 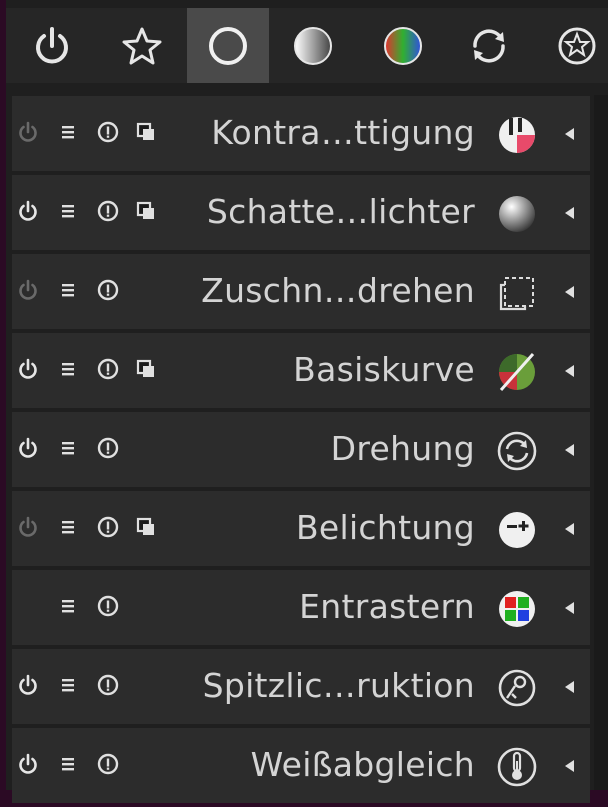 What do you see at coordinates (601, 442) in the screenshot?
I see `scrollbar-track` at bounding box center [601, 442].